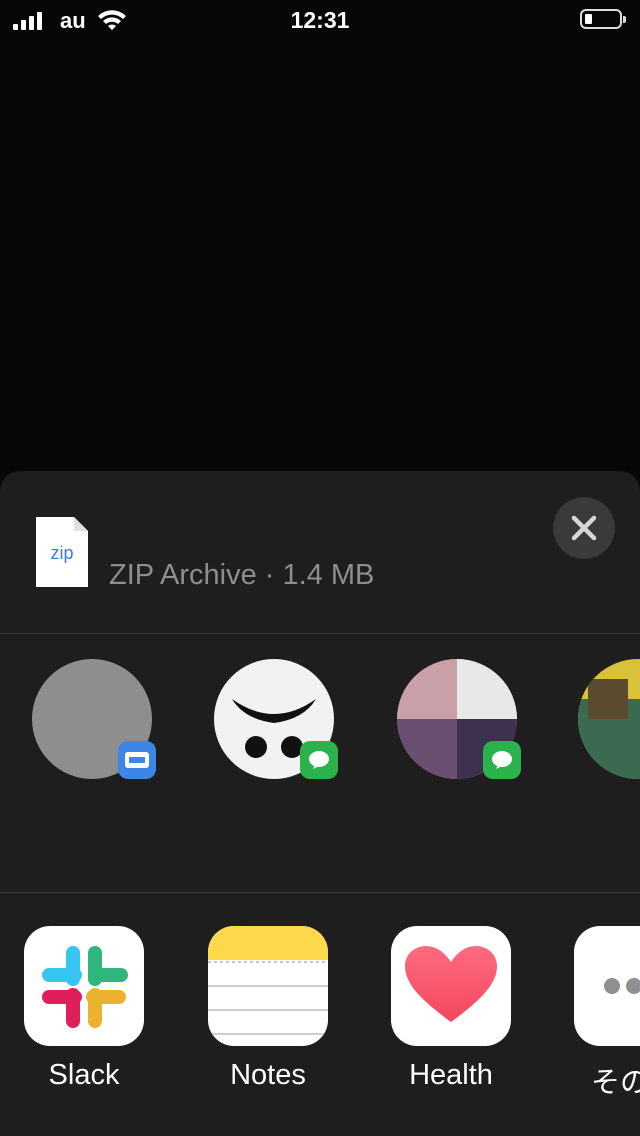 This screenshot has height=1136, width=640. Describe the element at coordinates (84, 986) in the screenshot. I see `slack-icon` at that location.